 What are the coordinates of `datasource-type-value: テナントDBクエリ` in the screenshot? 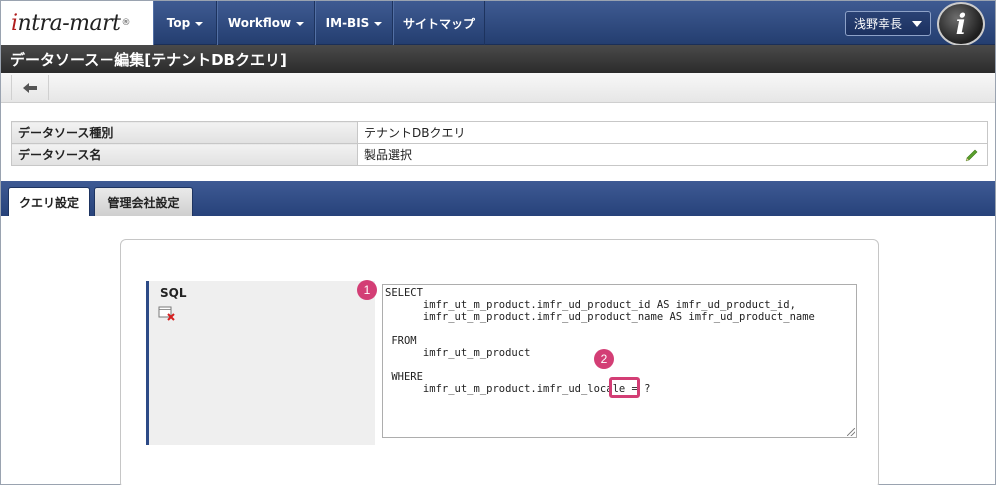 It's located at (672, 132).